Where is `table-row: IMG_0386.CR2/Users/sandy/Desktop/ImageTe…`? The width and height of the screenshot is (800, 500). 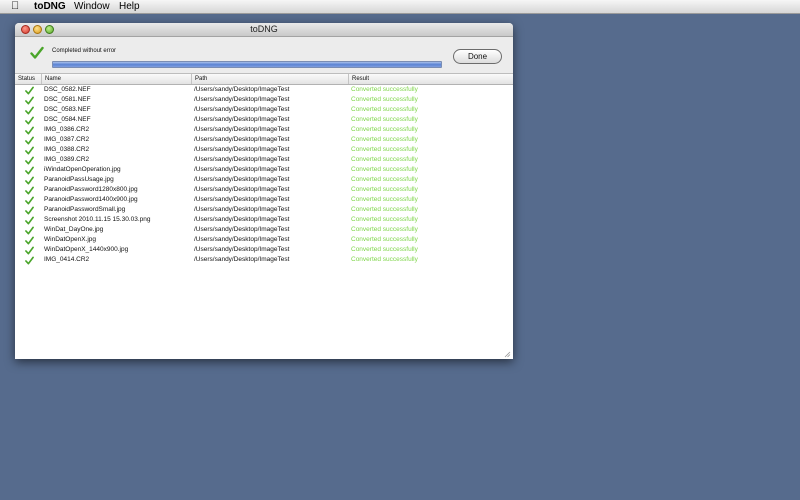 table-row: IMG_0386.CR2/Users/sandy/Desktop/ImageTe… is located at coordinates (264, 130).